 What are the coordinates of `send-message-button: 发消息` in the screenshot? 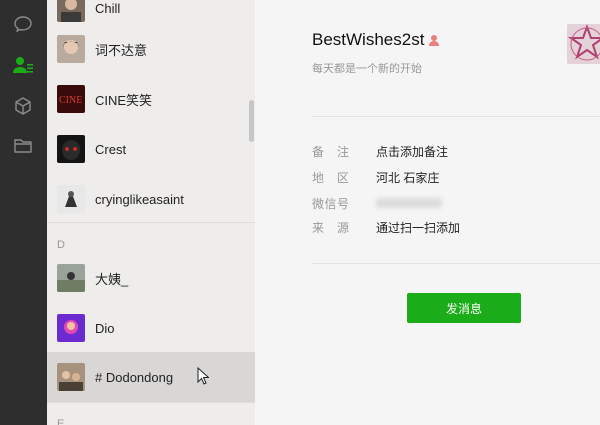 It's located at (464, 308).